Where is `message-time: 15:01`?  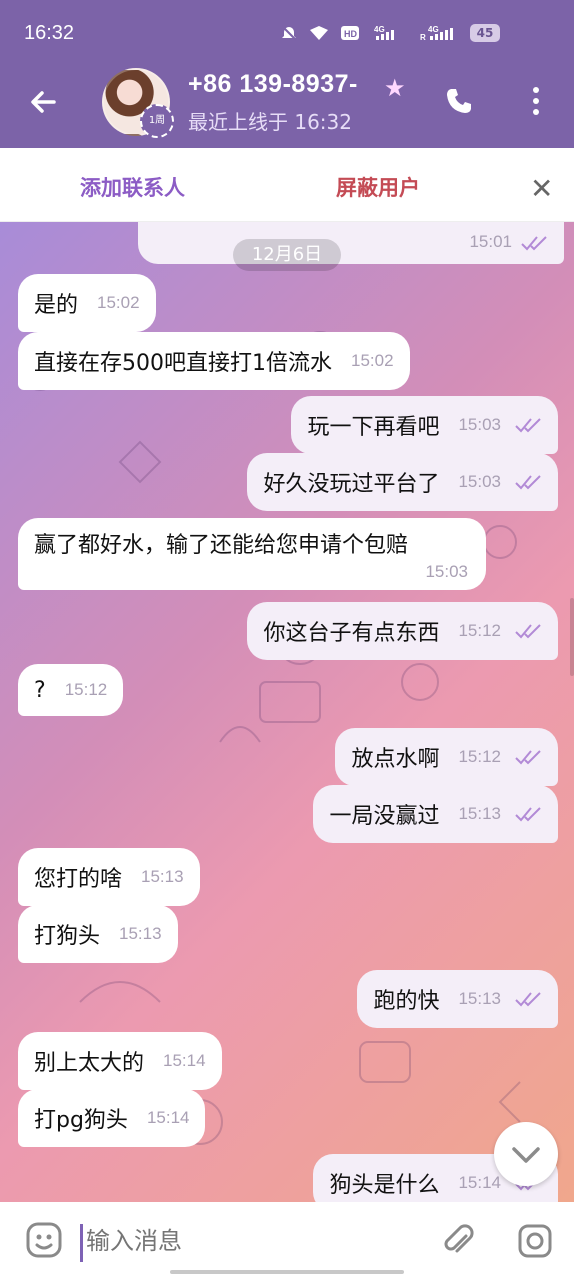 message-time: 15:01 is located at coordinates (490, 241).